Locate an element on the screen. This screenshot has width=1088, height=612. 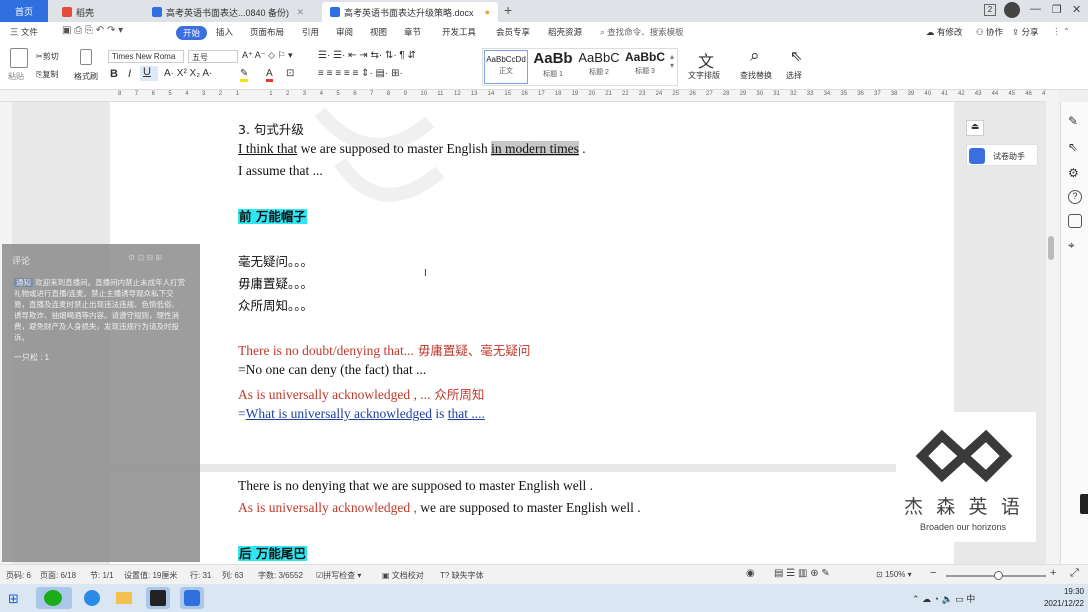
help-icon: ? is located at coordinates (1075, 197).